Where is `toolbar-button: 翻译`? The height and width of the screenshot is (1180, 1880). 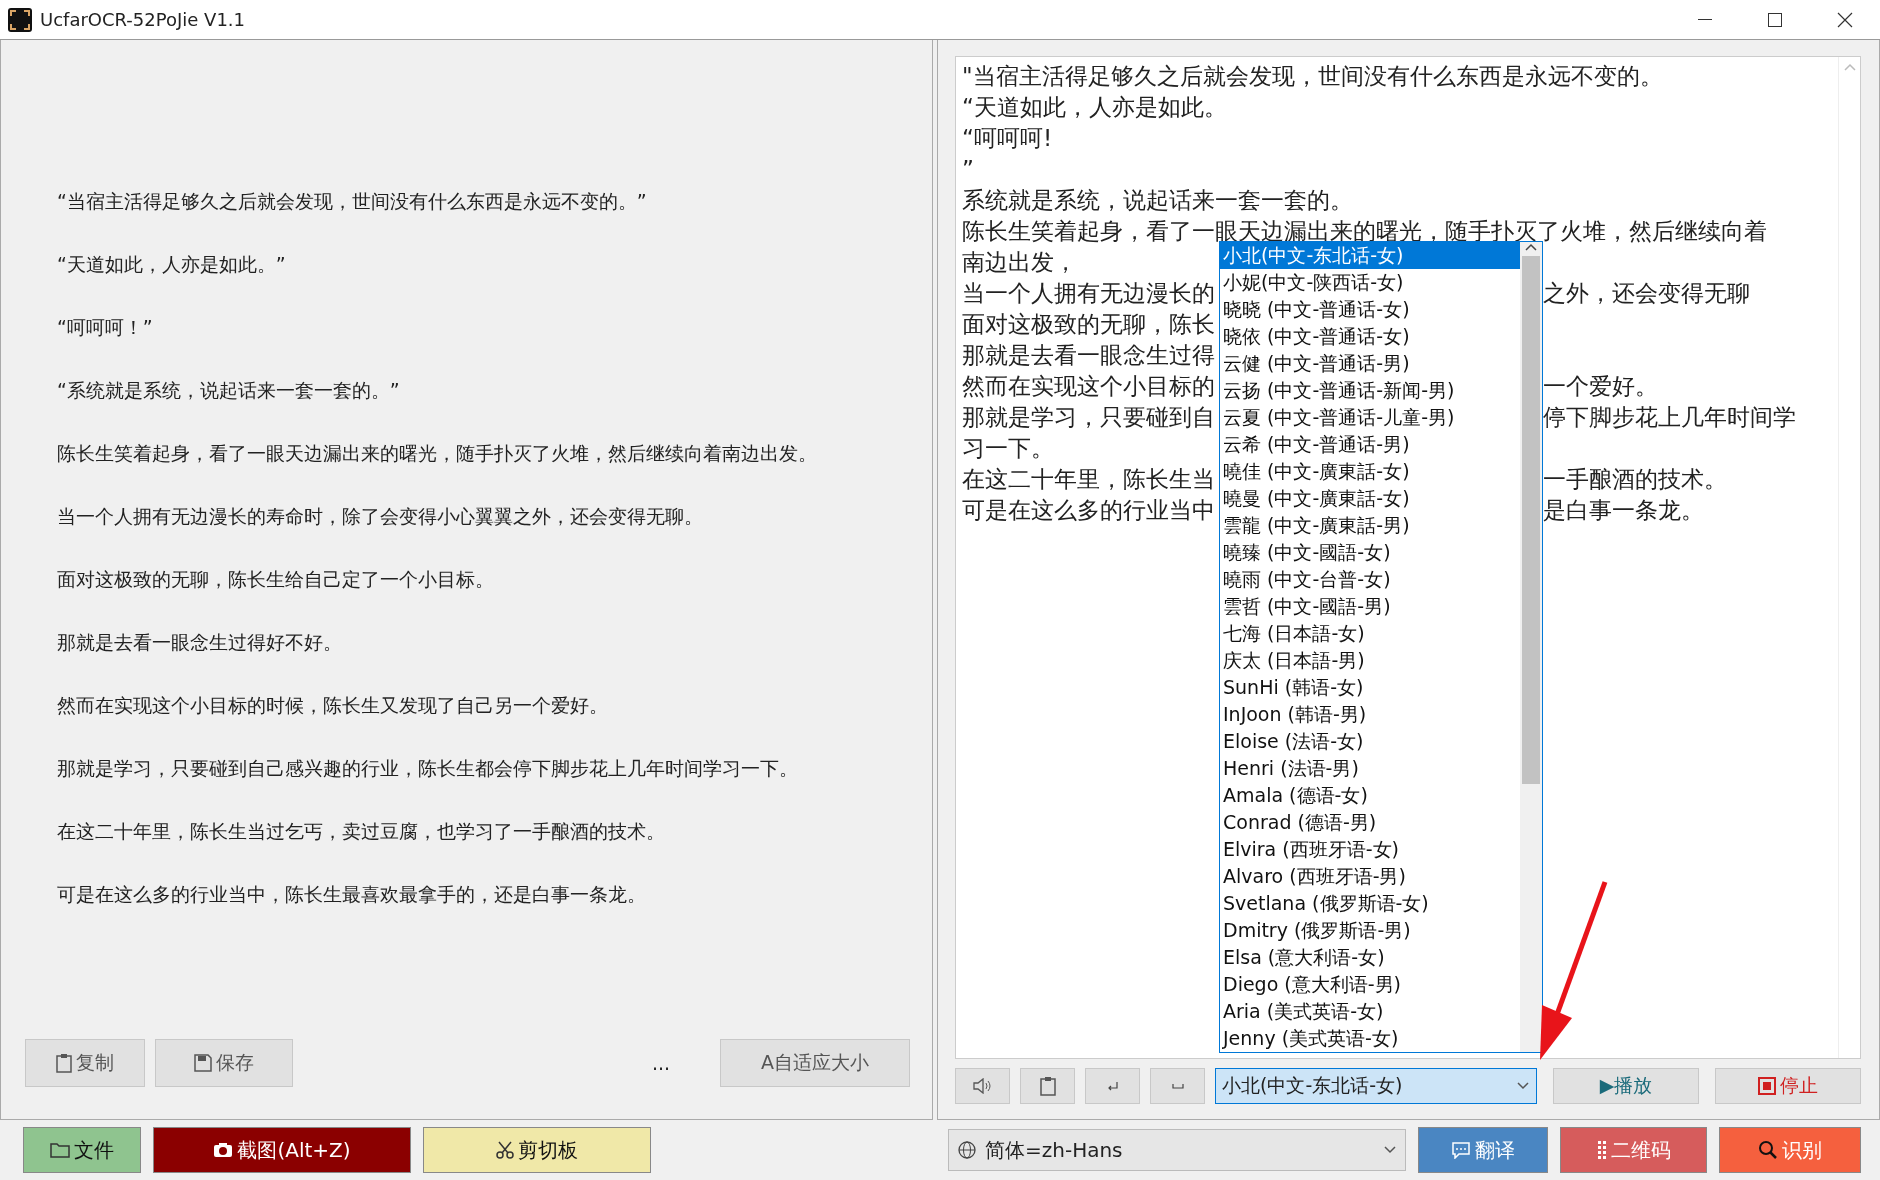 toolbar-button: 翻译 is located at coordinates (1483, 1150).